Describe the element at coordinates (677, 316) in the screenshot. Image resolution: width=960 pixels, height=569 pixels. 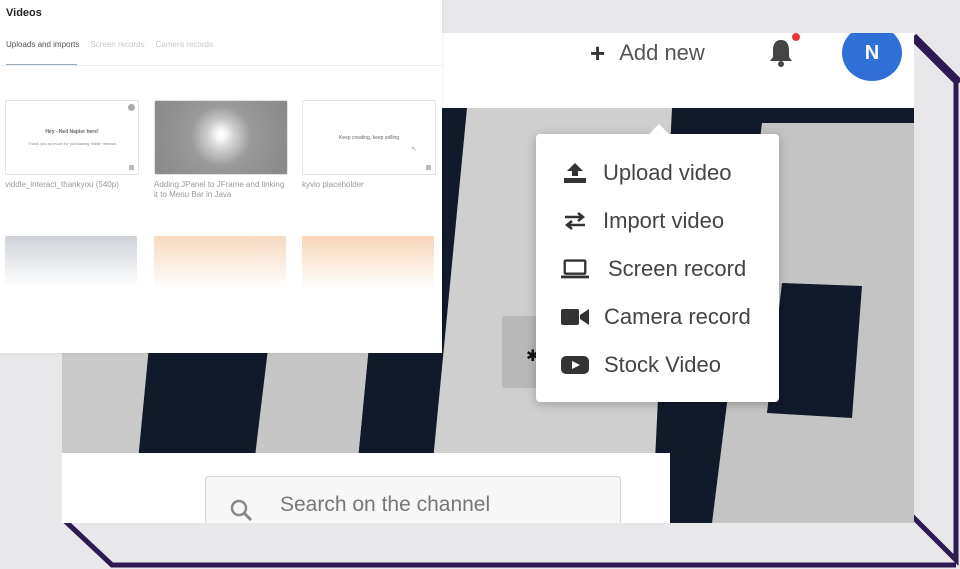
I see `menu-item-label: Camera record` at that location.